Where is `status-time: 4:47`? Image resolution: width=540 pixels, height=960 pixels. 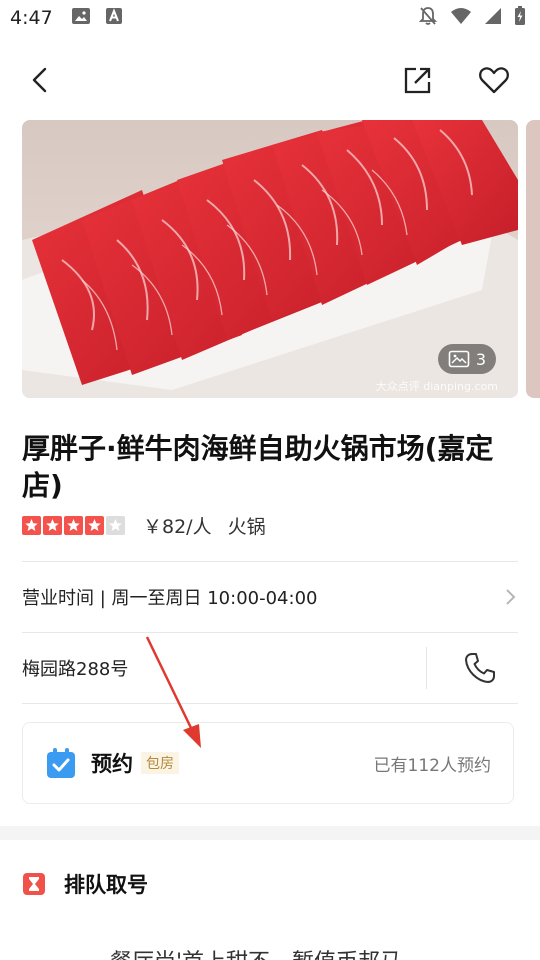
status-time: 4:47 is located at coordinates (31, 18).